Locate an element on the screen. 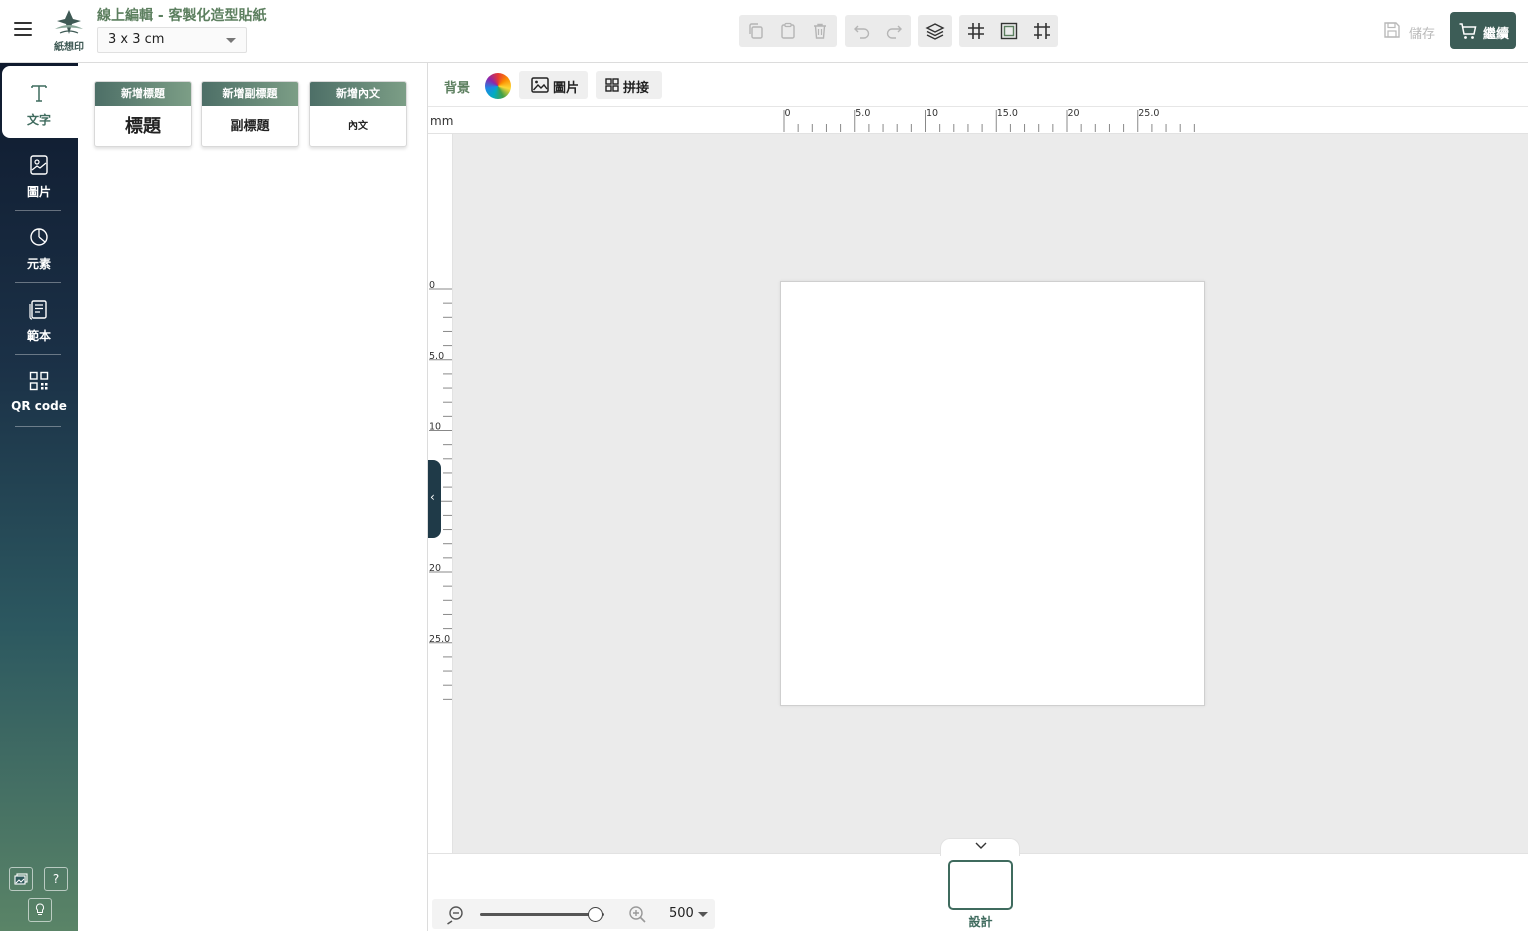  collapse-panel-button: ‹ is located at coordinates (434, 499).